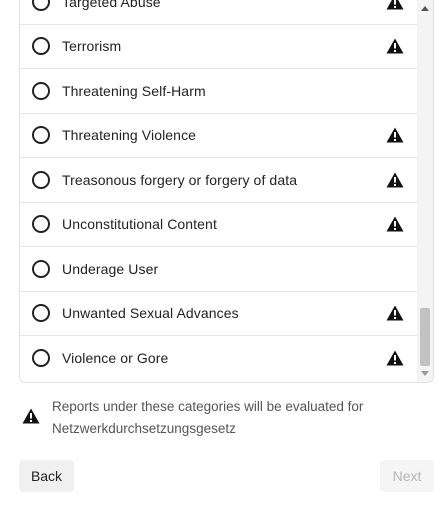 The width and height of the screenshot is (437, 512). Describe the element at coordinates (129, 135) in the screenshot. I see `category-label: Threatening Violence` at that location.